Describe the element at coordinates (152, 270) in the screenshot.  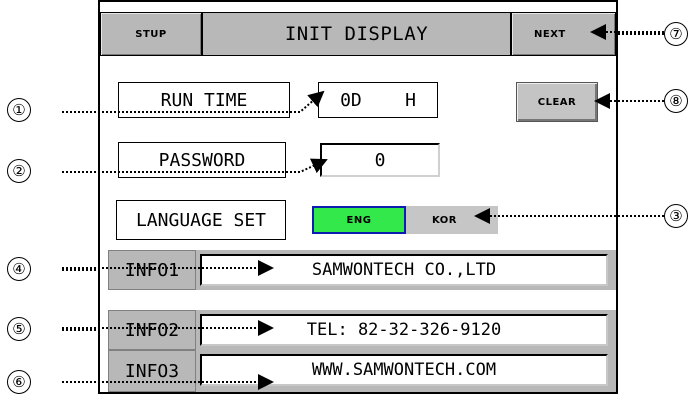
I see `info1-label: INFO1` at that location.